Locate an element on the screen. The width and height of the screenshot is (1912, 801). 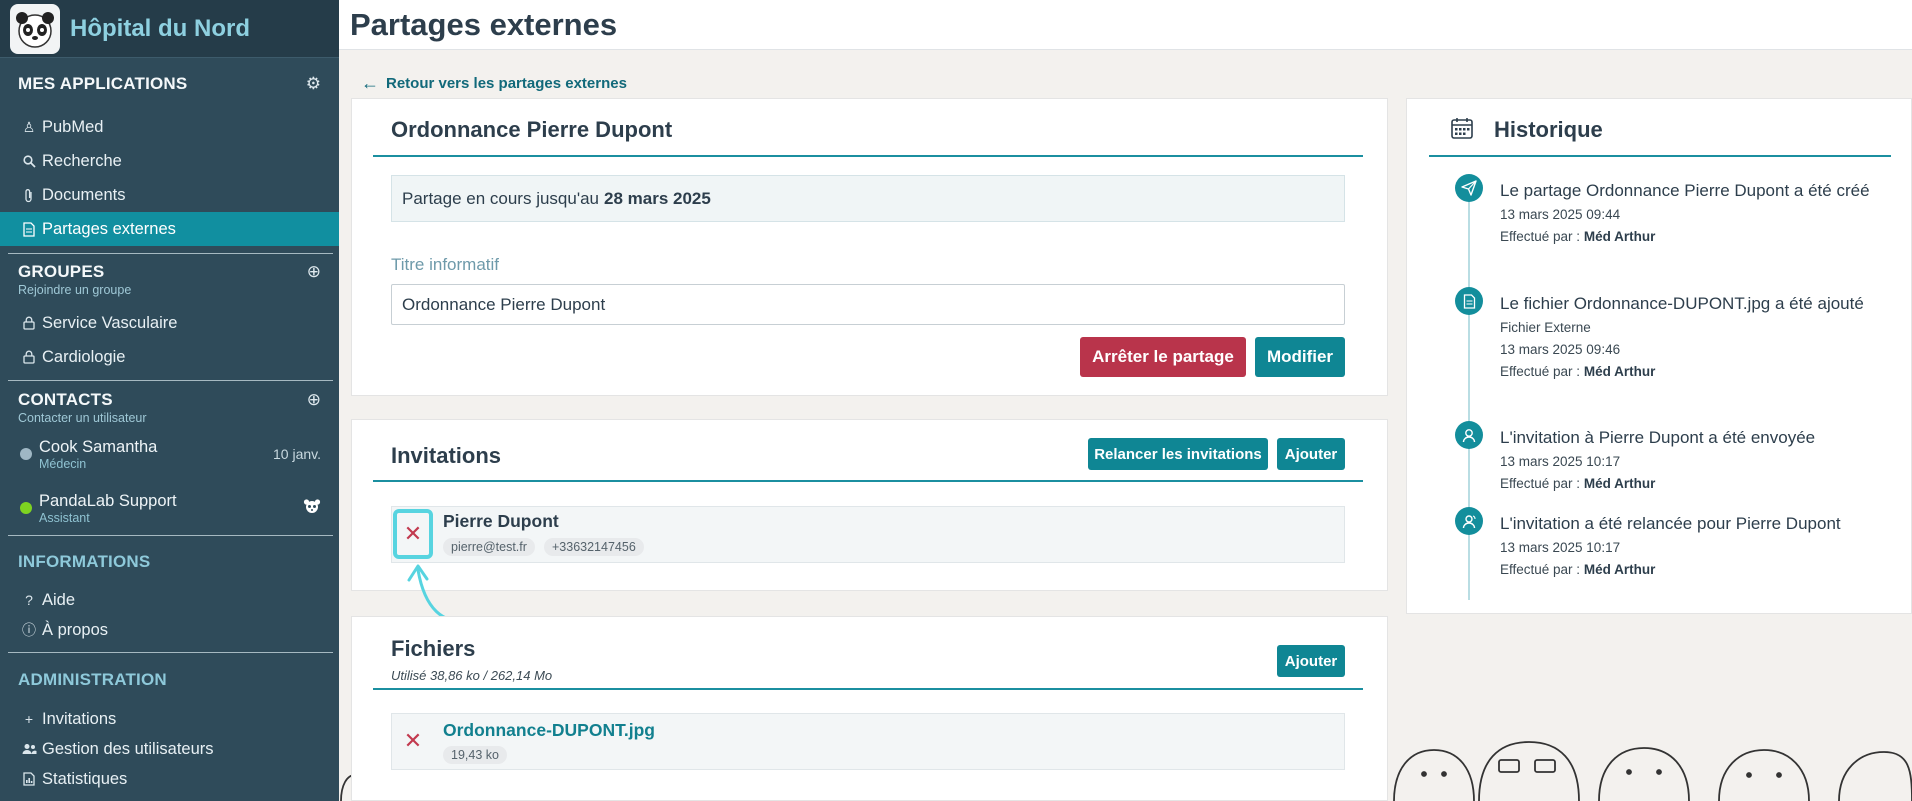
panda-avatar-icon is located at coordinates (312, 508).